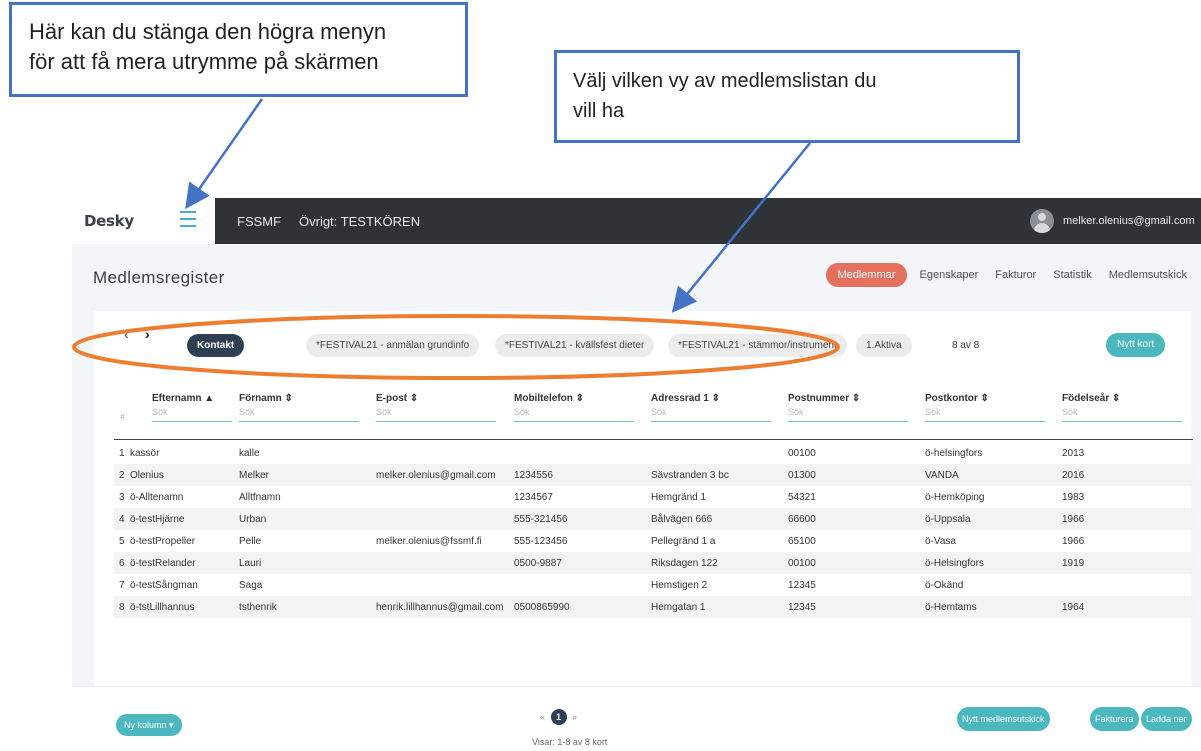 This screenshot has width=1201, height=751. I want to click on table-cell: 12345, so click(802, 607).